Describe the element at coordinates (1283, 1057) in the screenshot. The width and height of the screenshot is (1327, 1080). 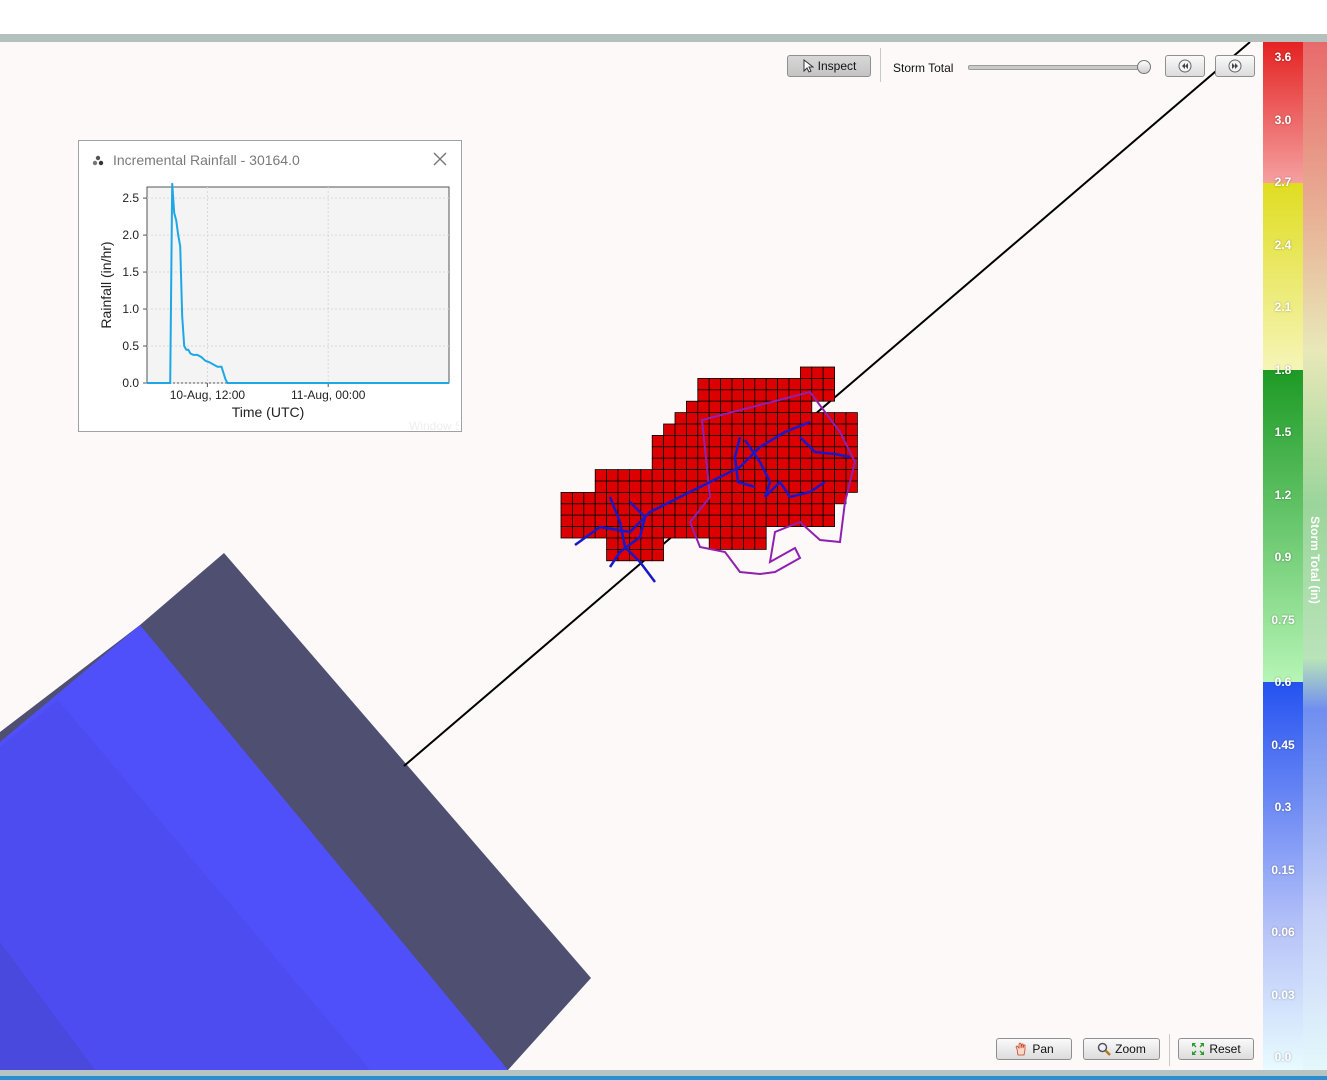
I see `legend-tick-label: 0.0` at that location.